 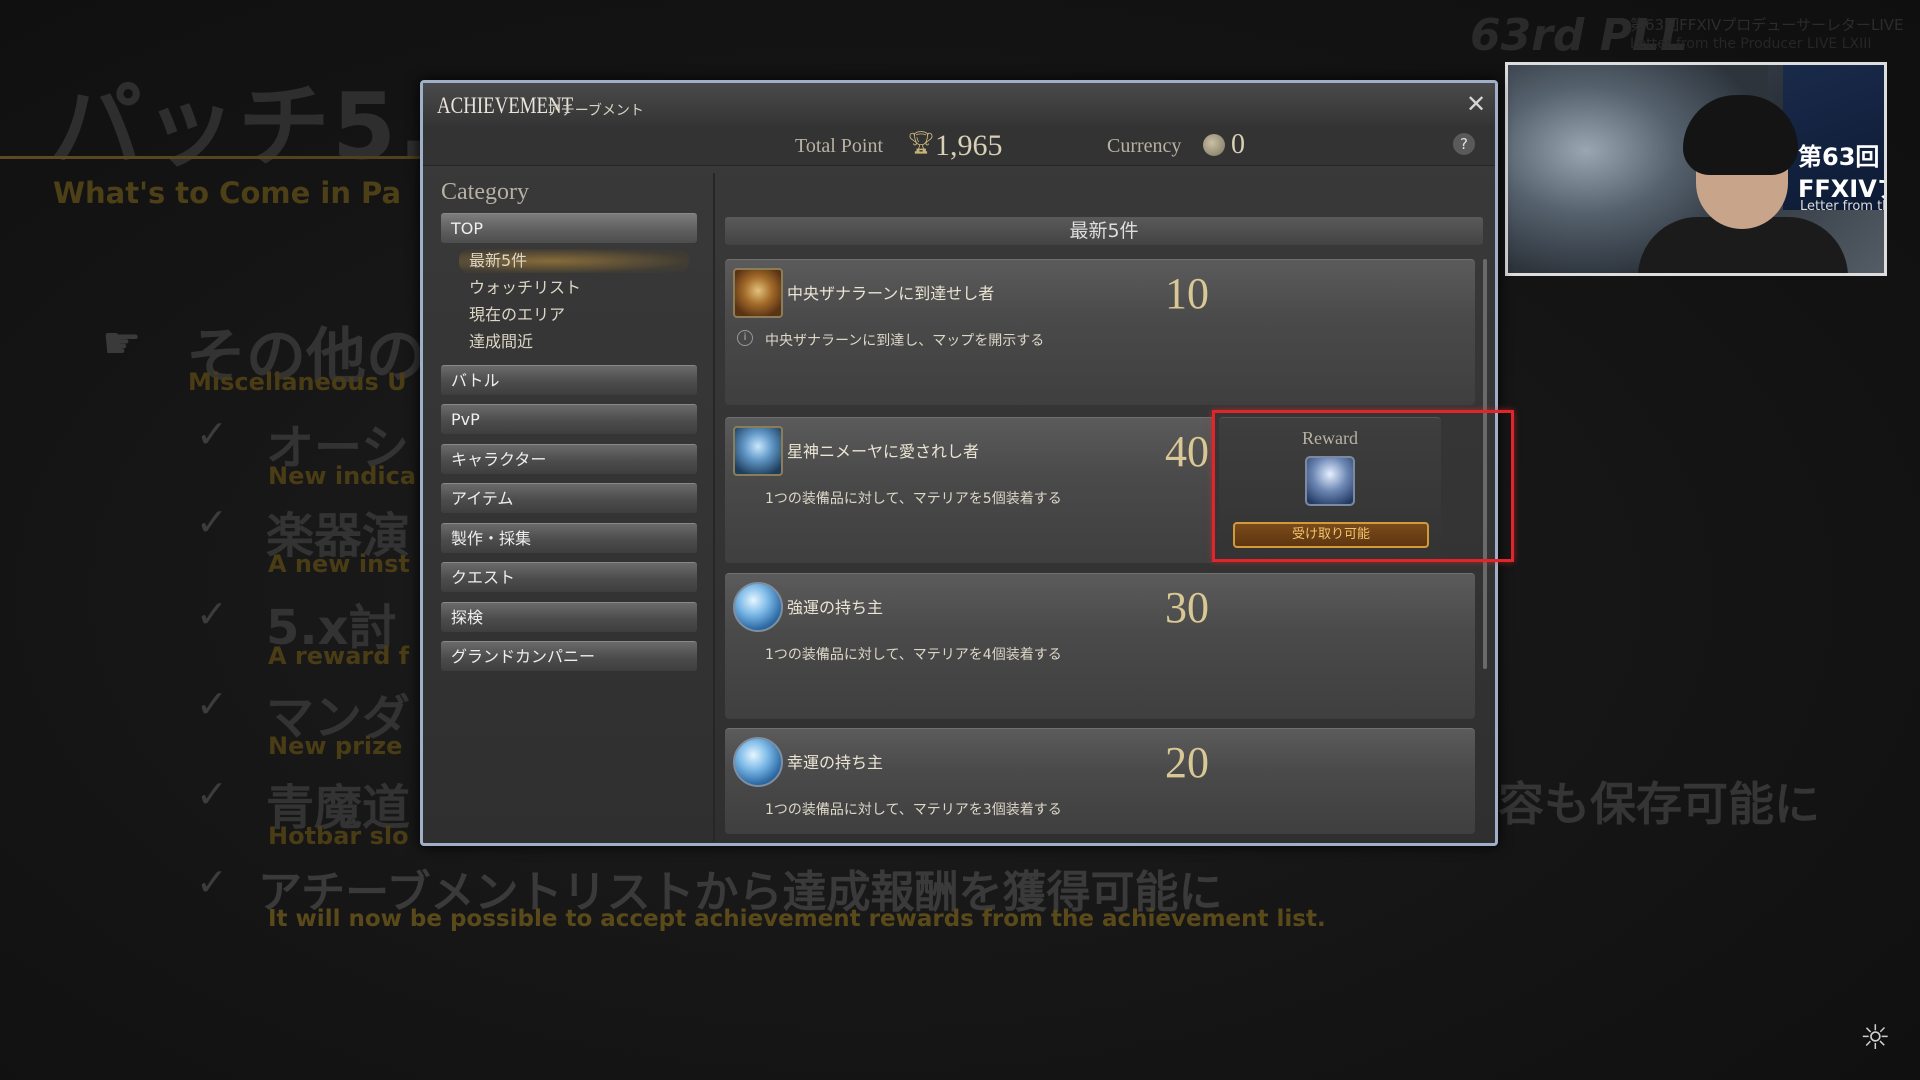 What do you see at coordinates (574, 261) in the screenshot?
I see `sub-item-latest5: 最新5件` at bounding box center [574, 261].